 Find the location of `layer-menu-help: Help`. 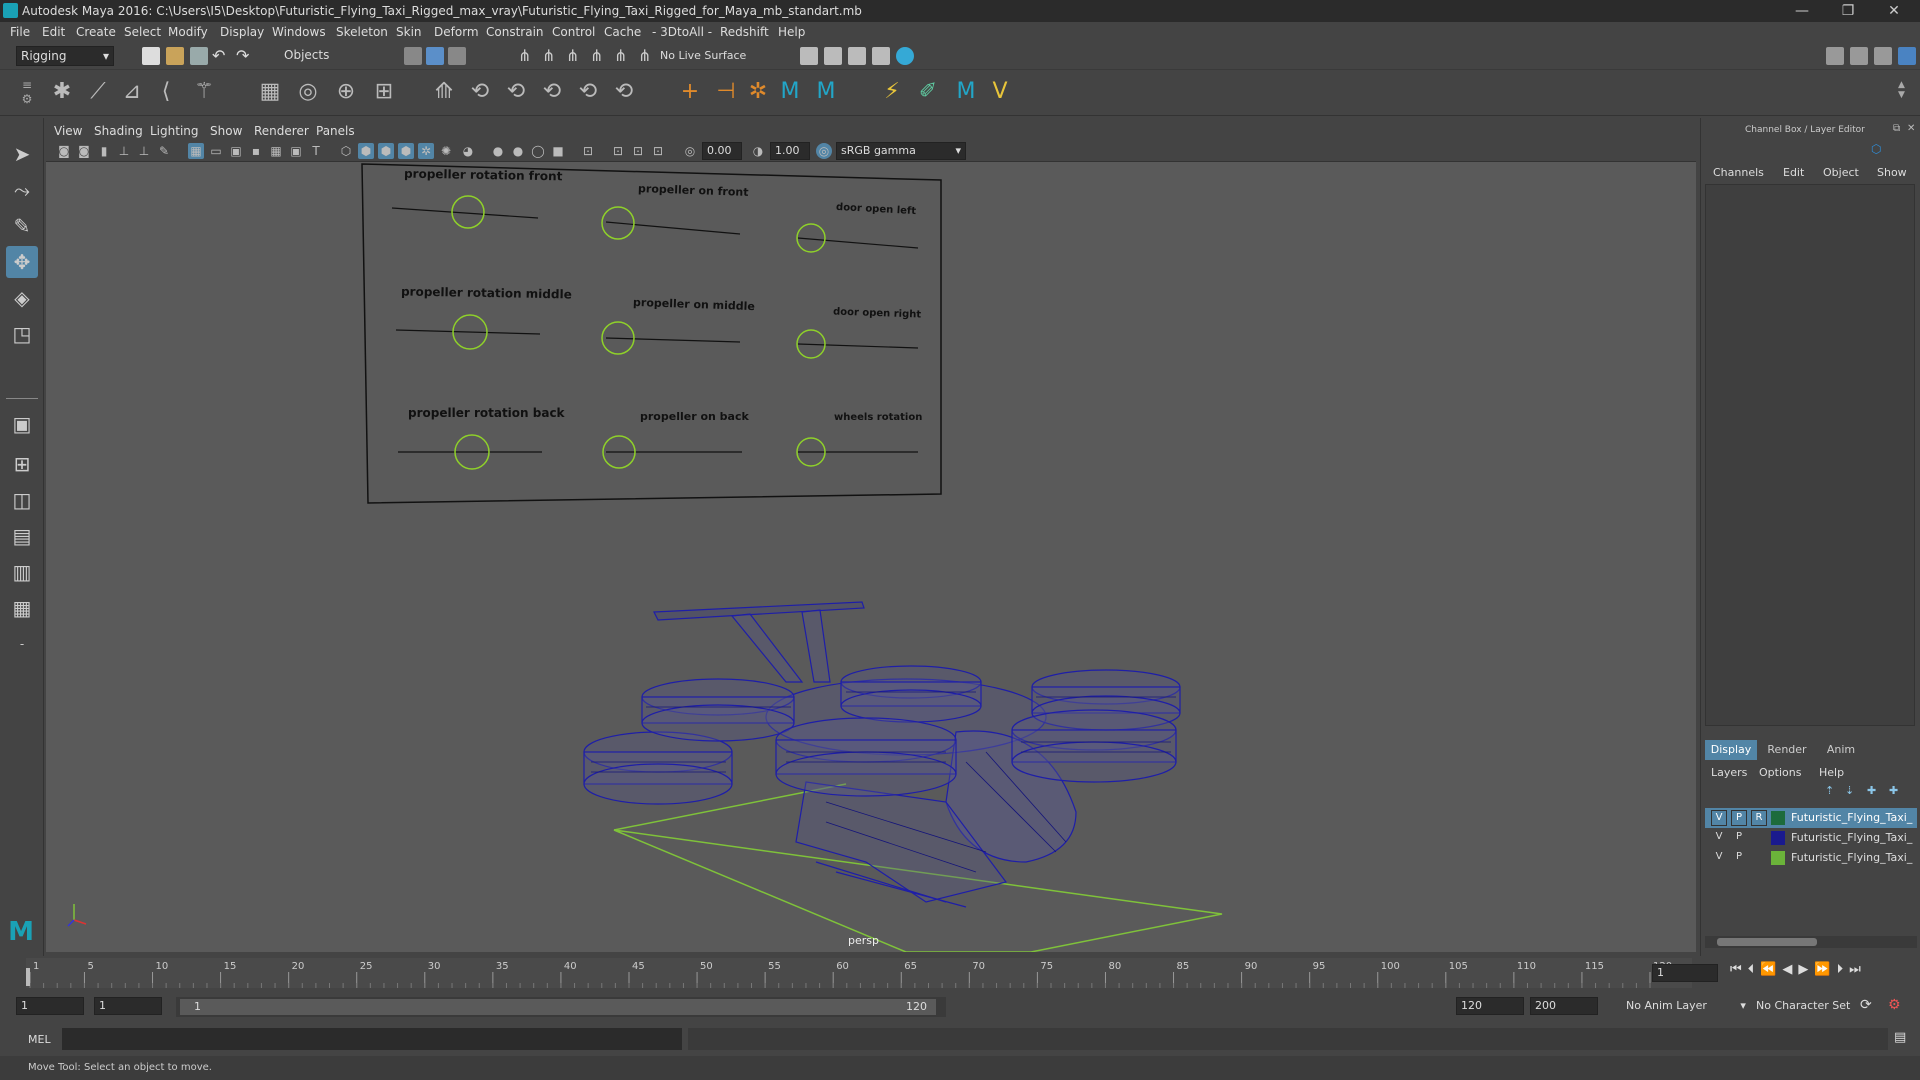

layer-menu-help: Help is located at coordinates (1831, 772).